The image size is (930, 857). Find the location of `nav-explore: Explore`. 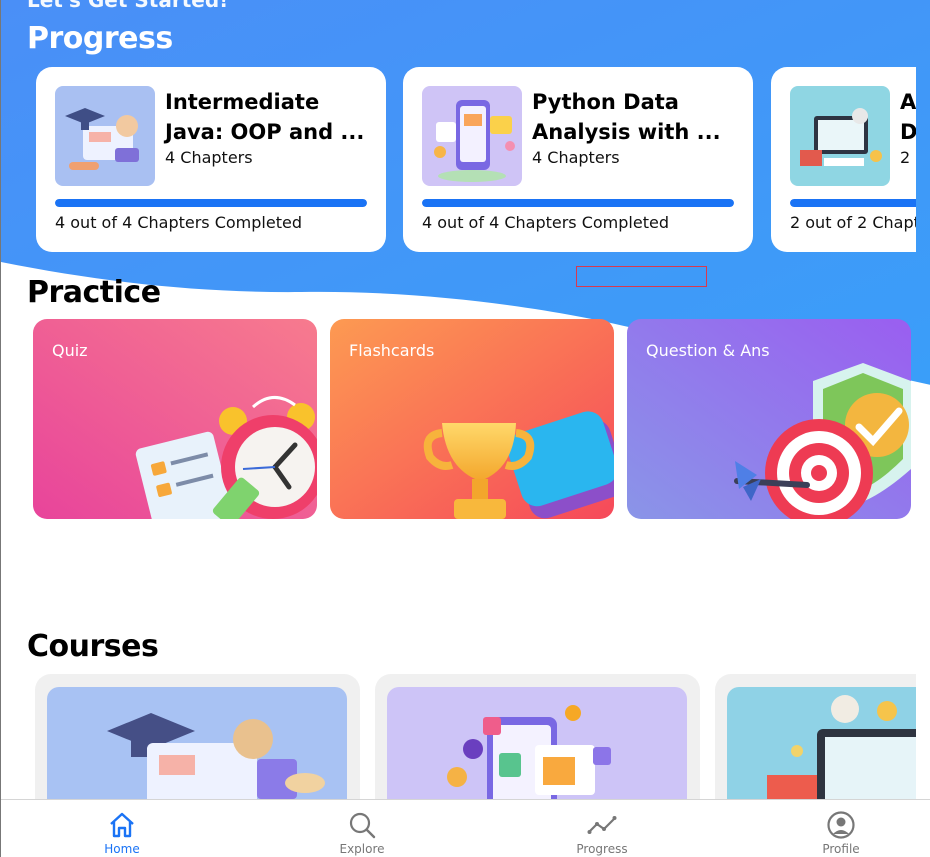

nav-explore: Explore is located at coordinates (362, 828).